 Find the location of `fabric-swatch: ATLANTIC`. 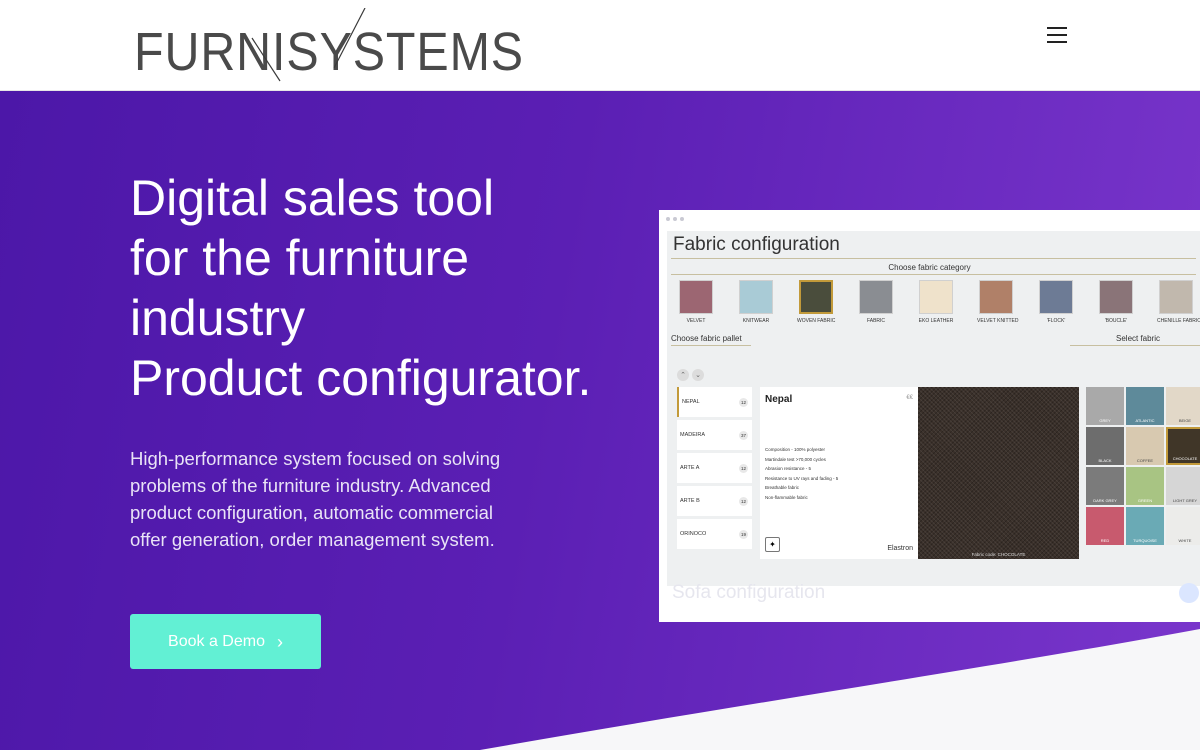

fabric-swatch: ATLANTIC is located at coordinates (1145, 406).